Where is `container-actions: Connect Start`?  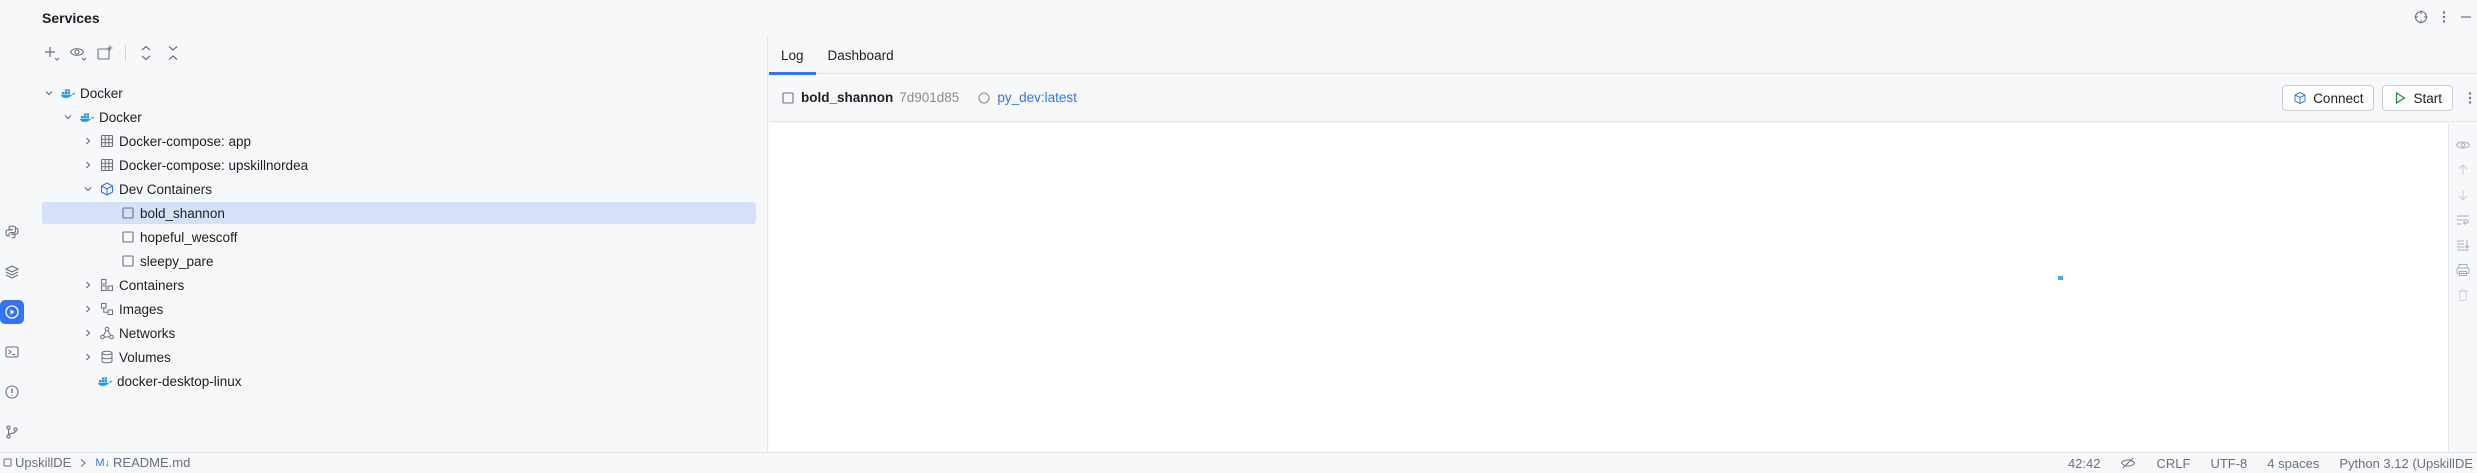 container-actions: Connect Start is located at coordinates (2367, 98).